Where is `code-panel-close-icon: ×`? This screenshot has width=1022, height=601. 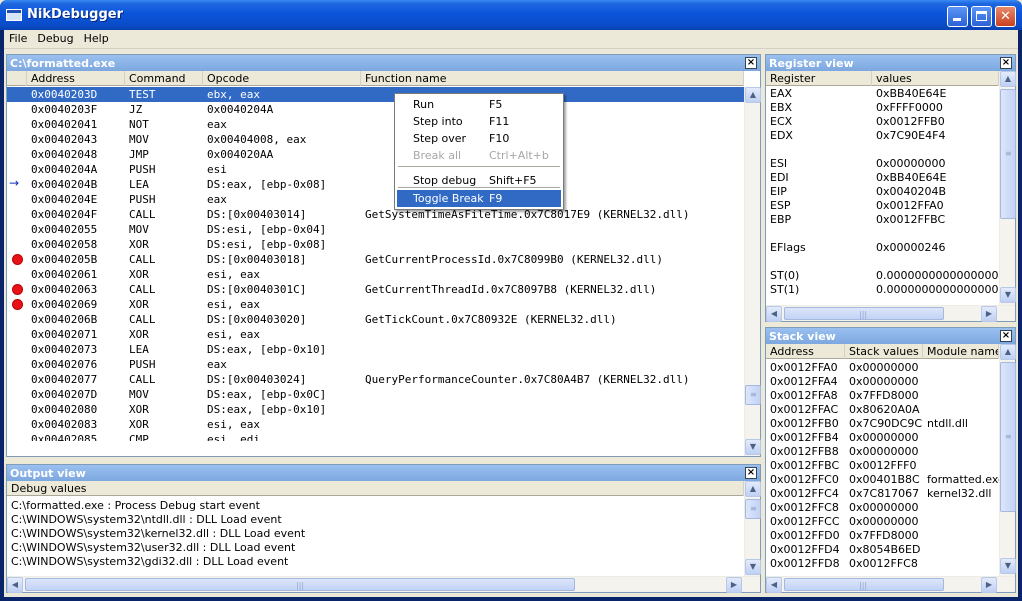 code-panel-close-icon: × is located at coordinates (751, 63).